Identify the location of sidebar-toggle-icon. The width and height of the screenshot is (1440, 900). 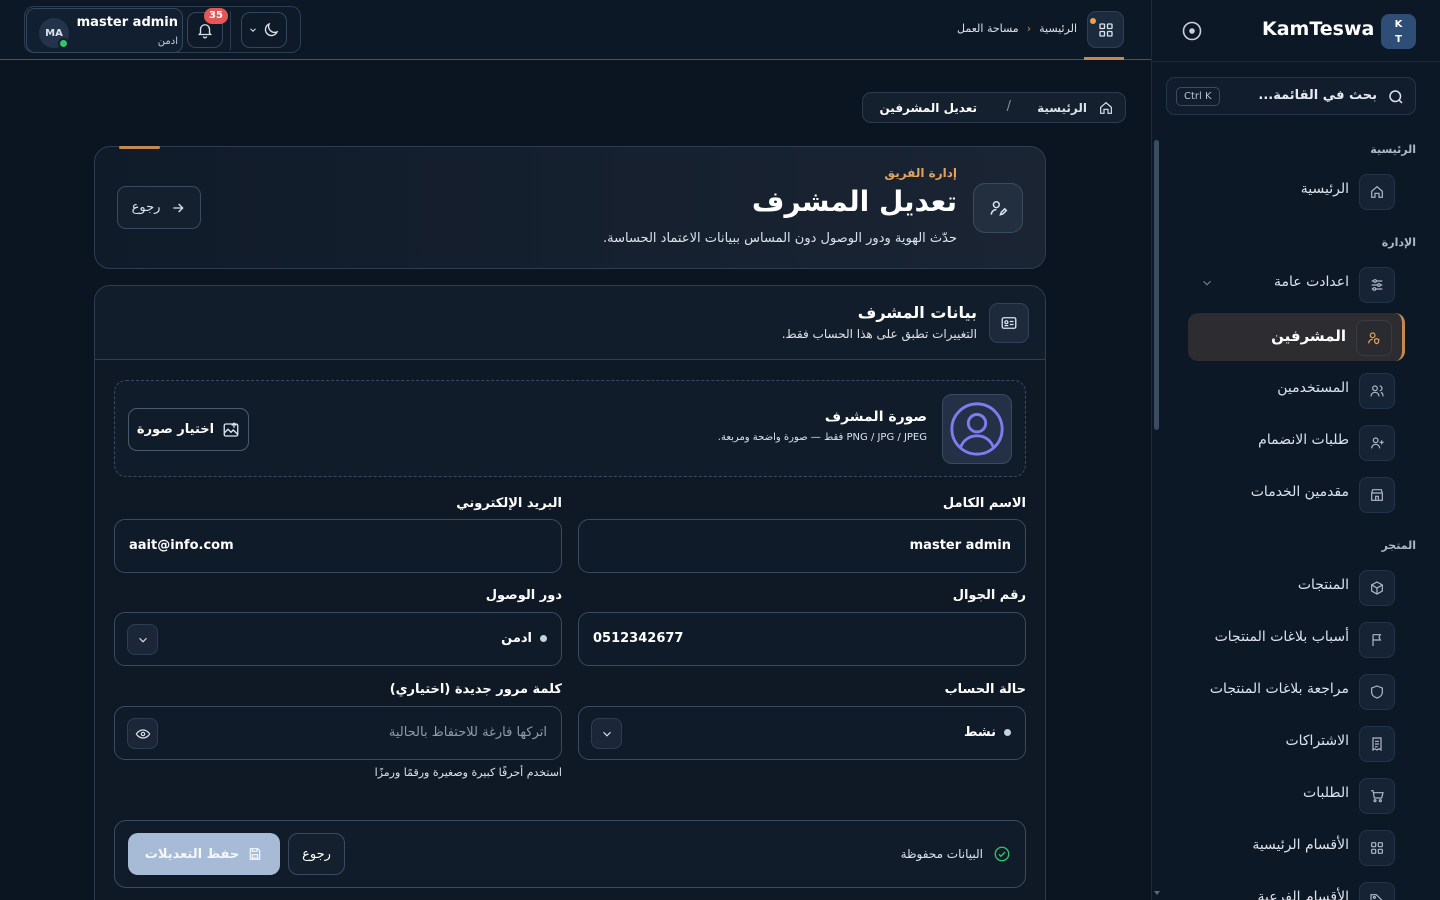
(1192, 31).